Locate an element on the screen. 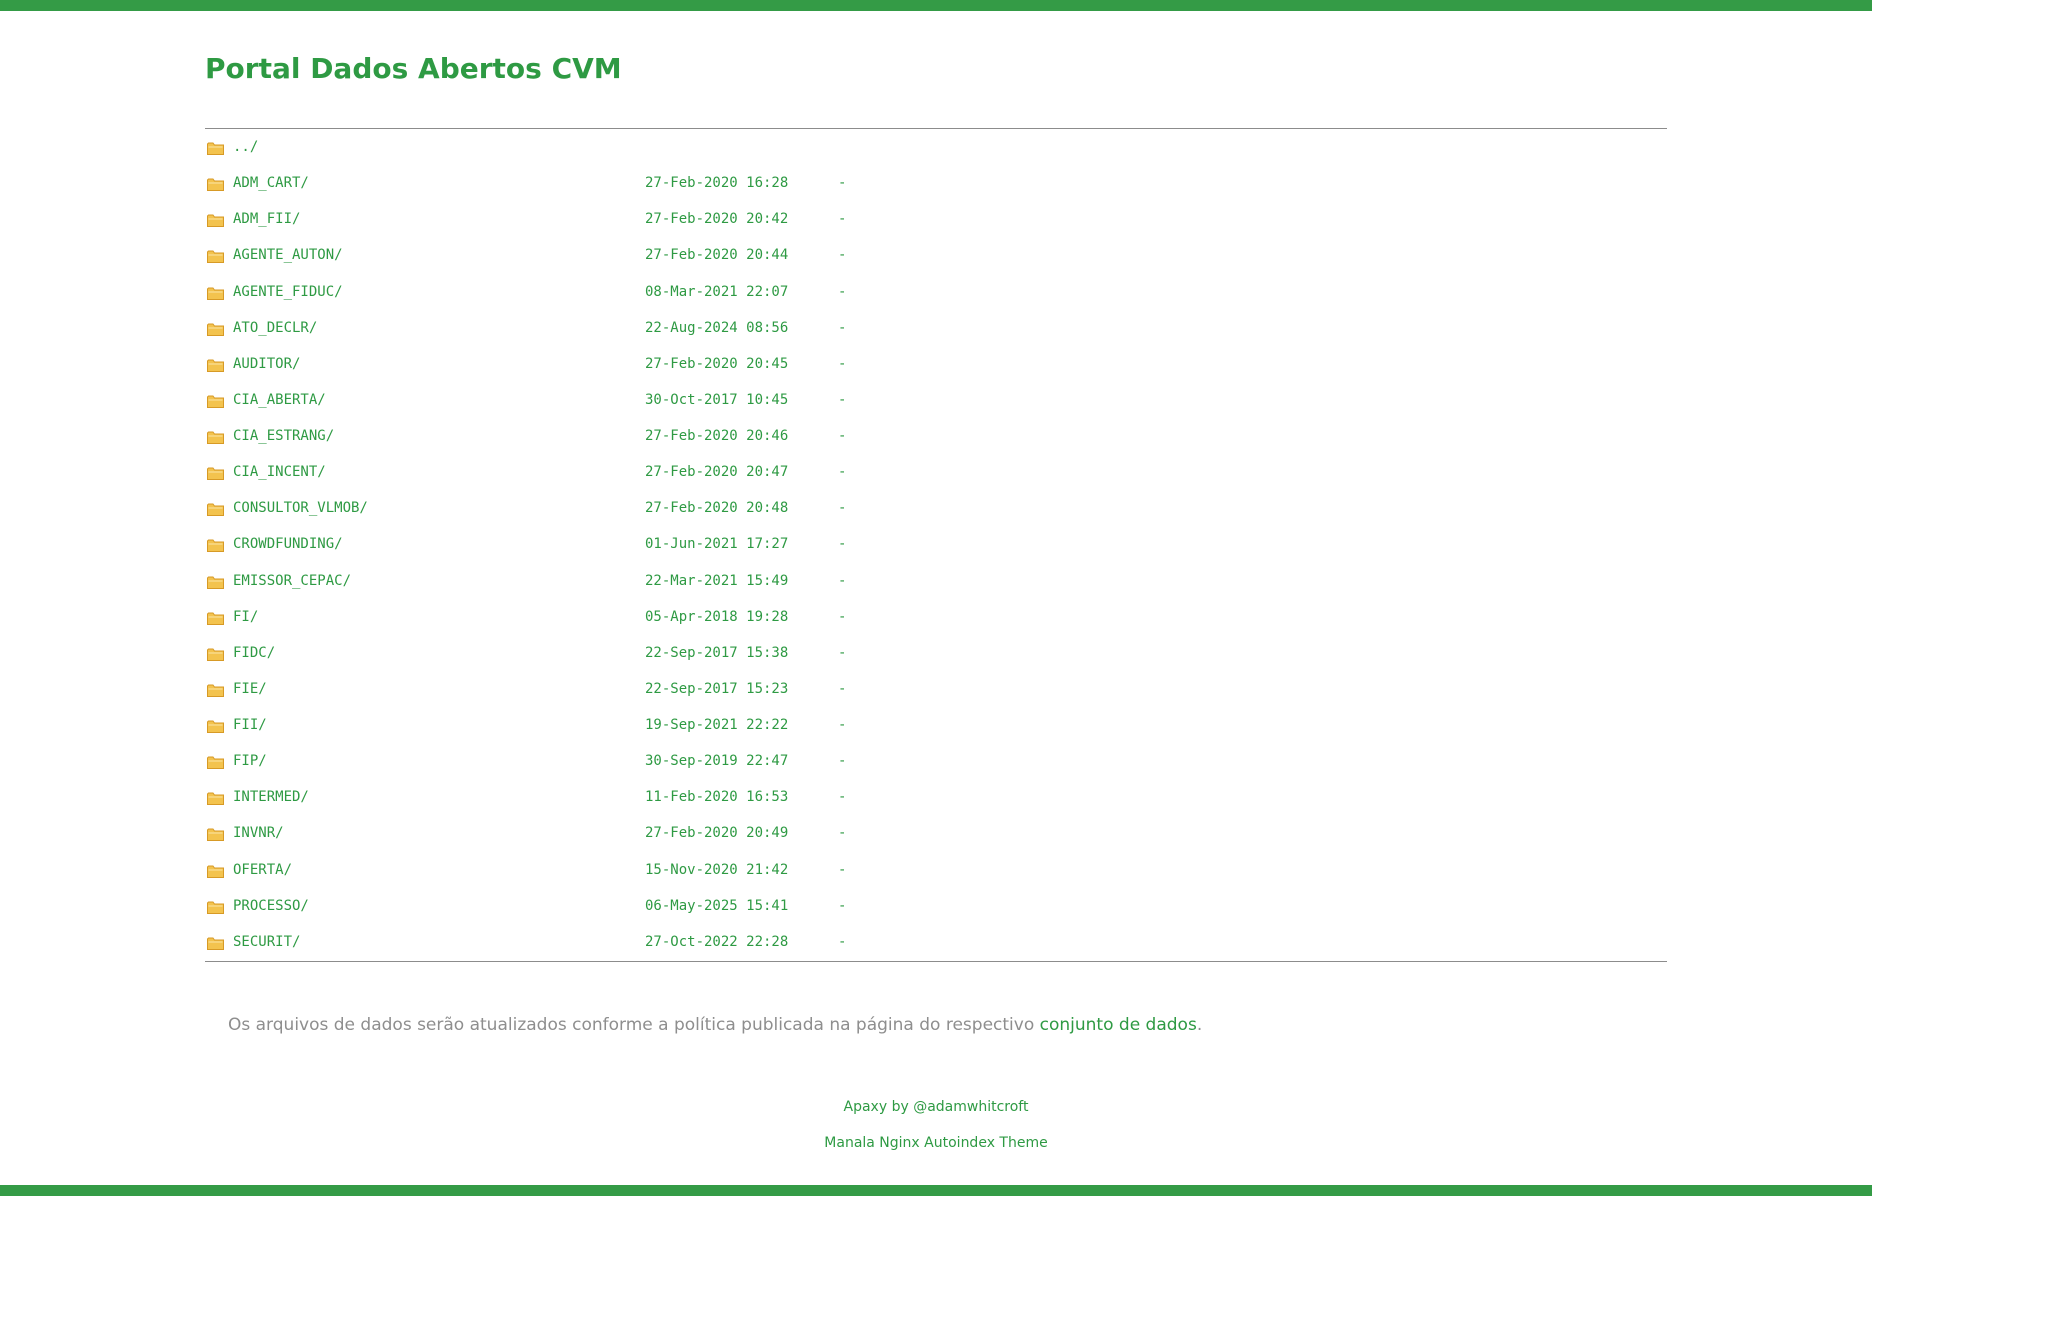 This screenshot has width=2051, height=1324. list-item: CROWDFUNDING/01-Jun-2021 17:27 - is located at coordinates (936, 545).